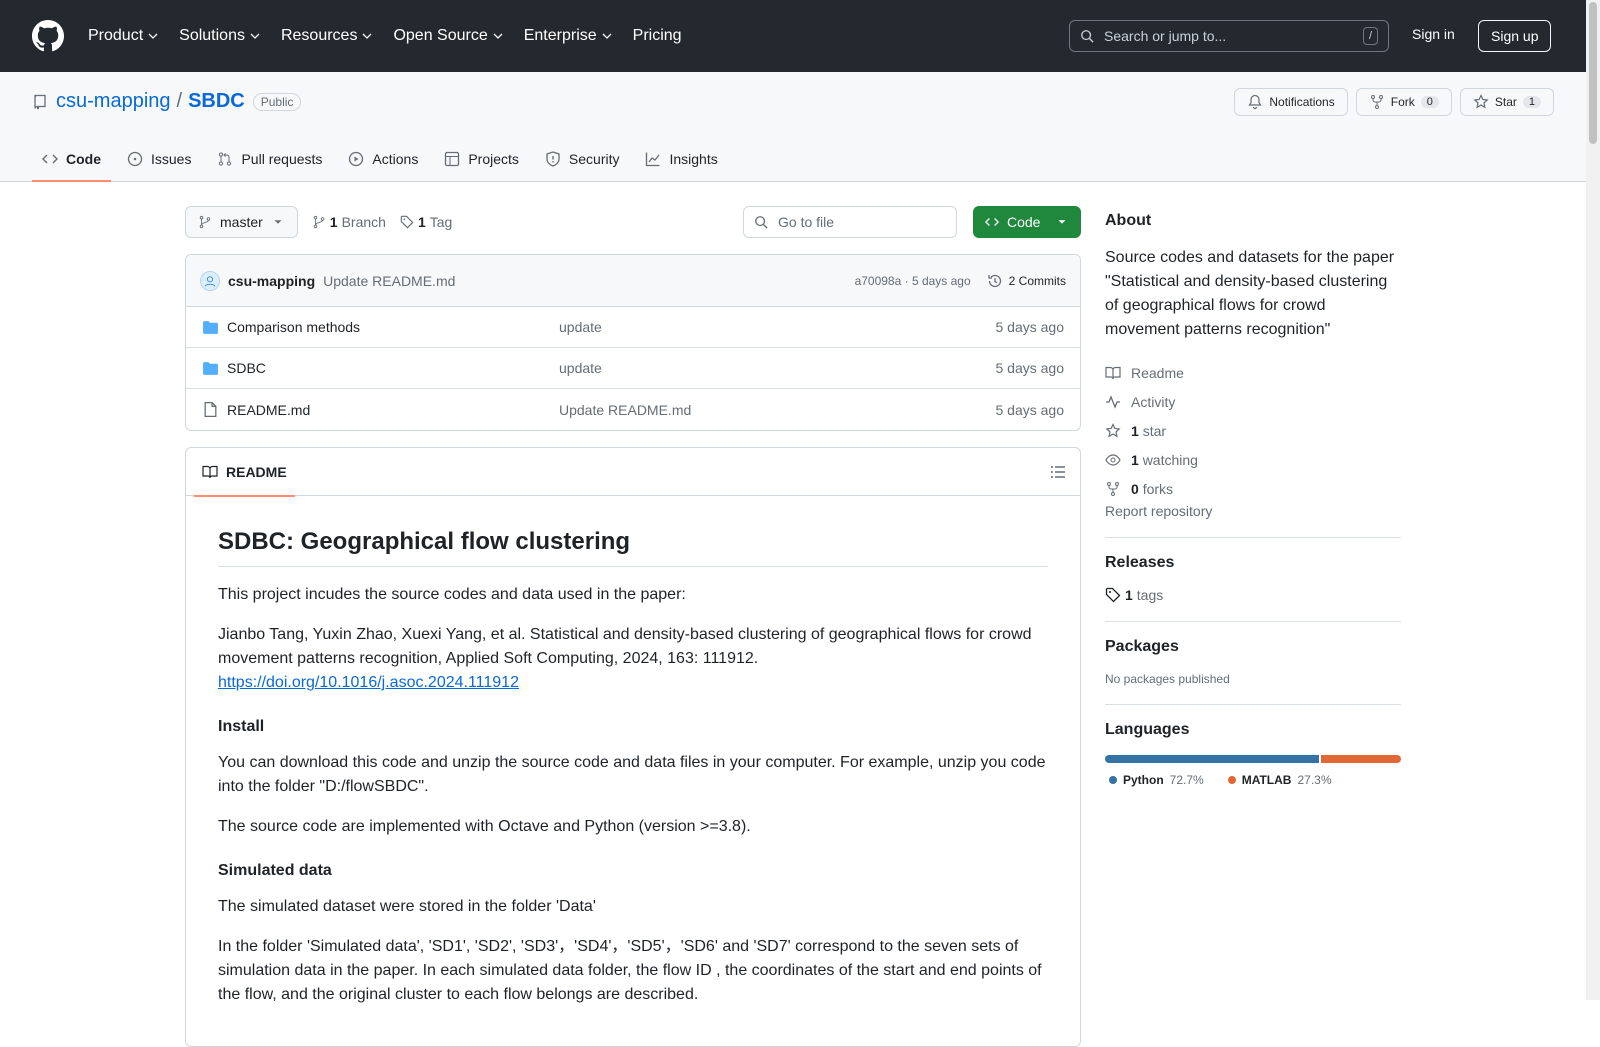 The image size is (1600, 1047). Describe the element at coordinates (393, 410) in the screenshot. I see `file-name: README.md` at that location.